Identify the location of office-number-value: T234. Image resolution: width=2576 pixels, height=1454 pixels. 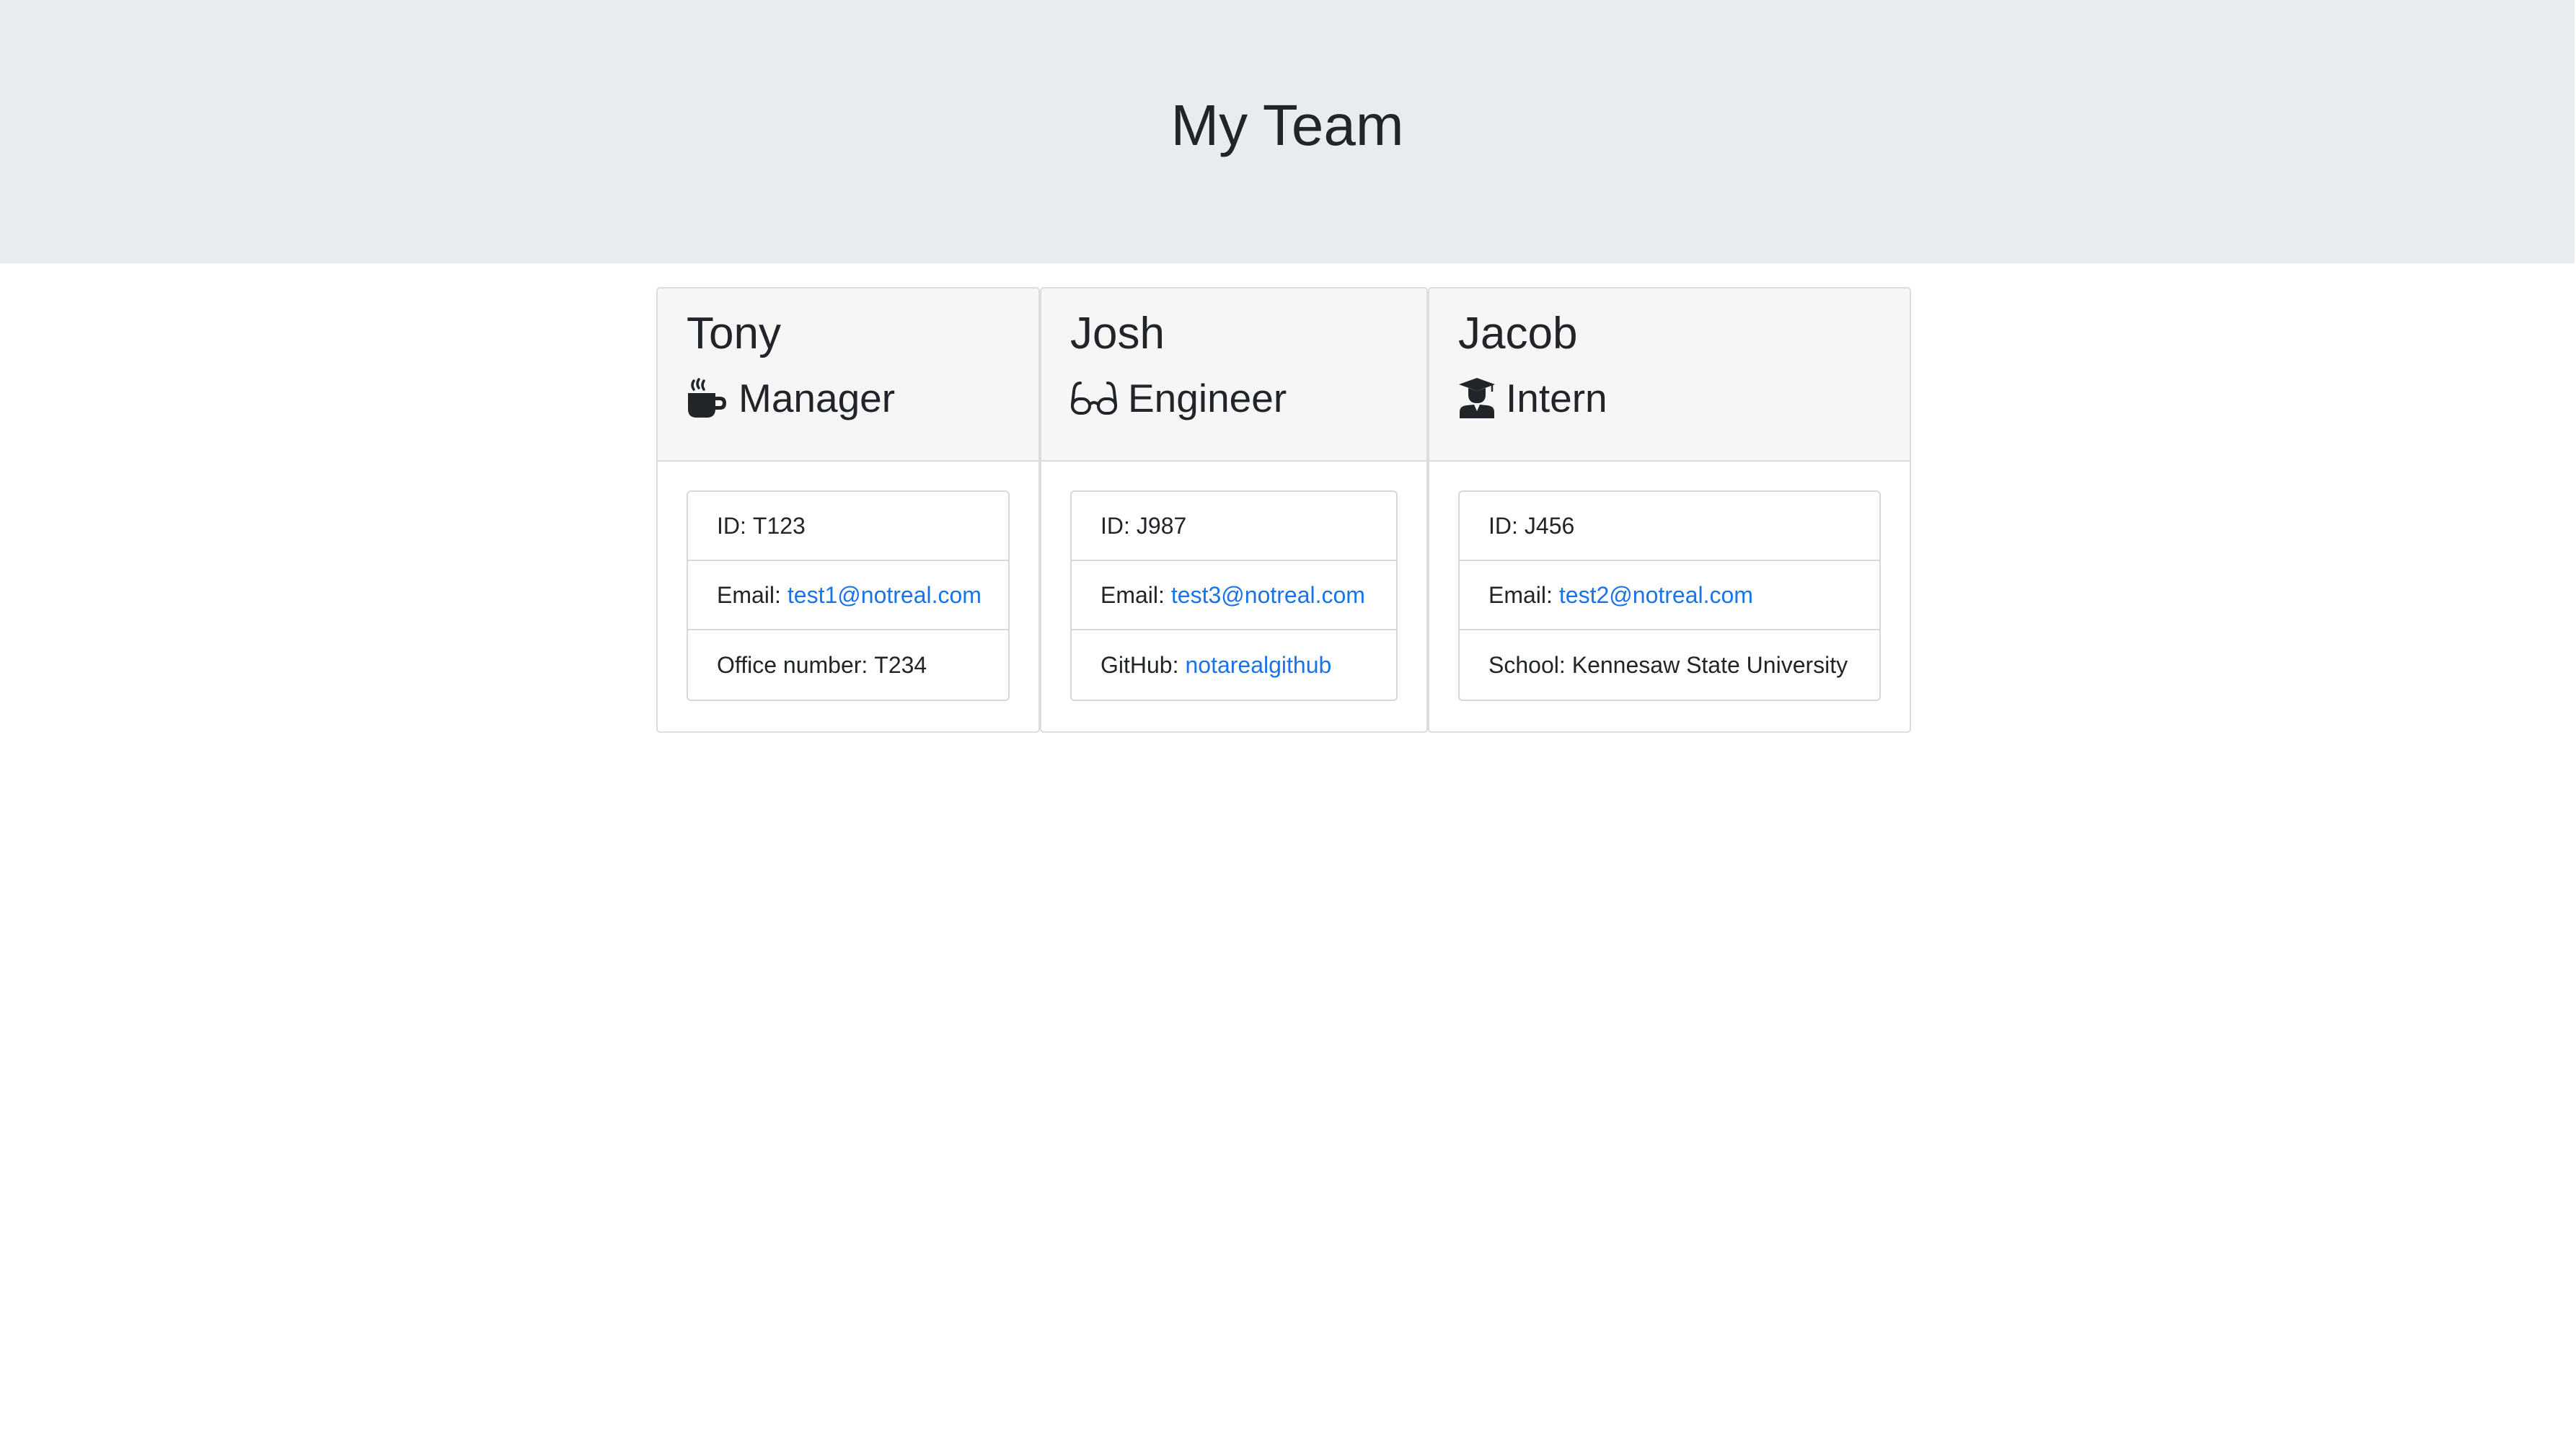
(900, 664).